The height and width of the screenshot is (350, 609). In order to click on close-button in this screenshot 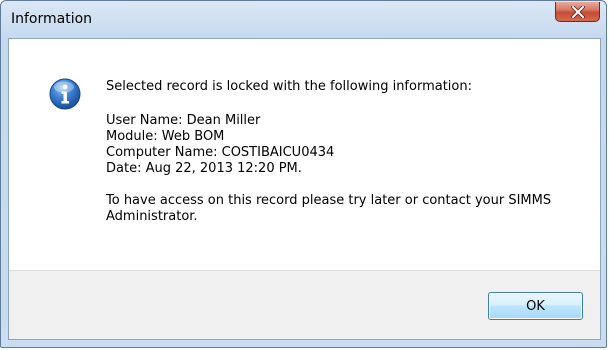, I will do `click(577, 12)`.